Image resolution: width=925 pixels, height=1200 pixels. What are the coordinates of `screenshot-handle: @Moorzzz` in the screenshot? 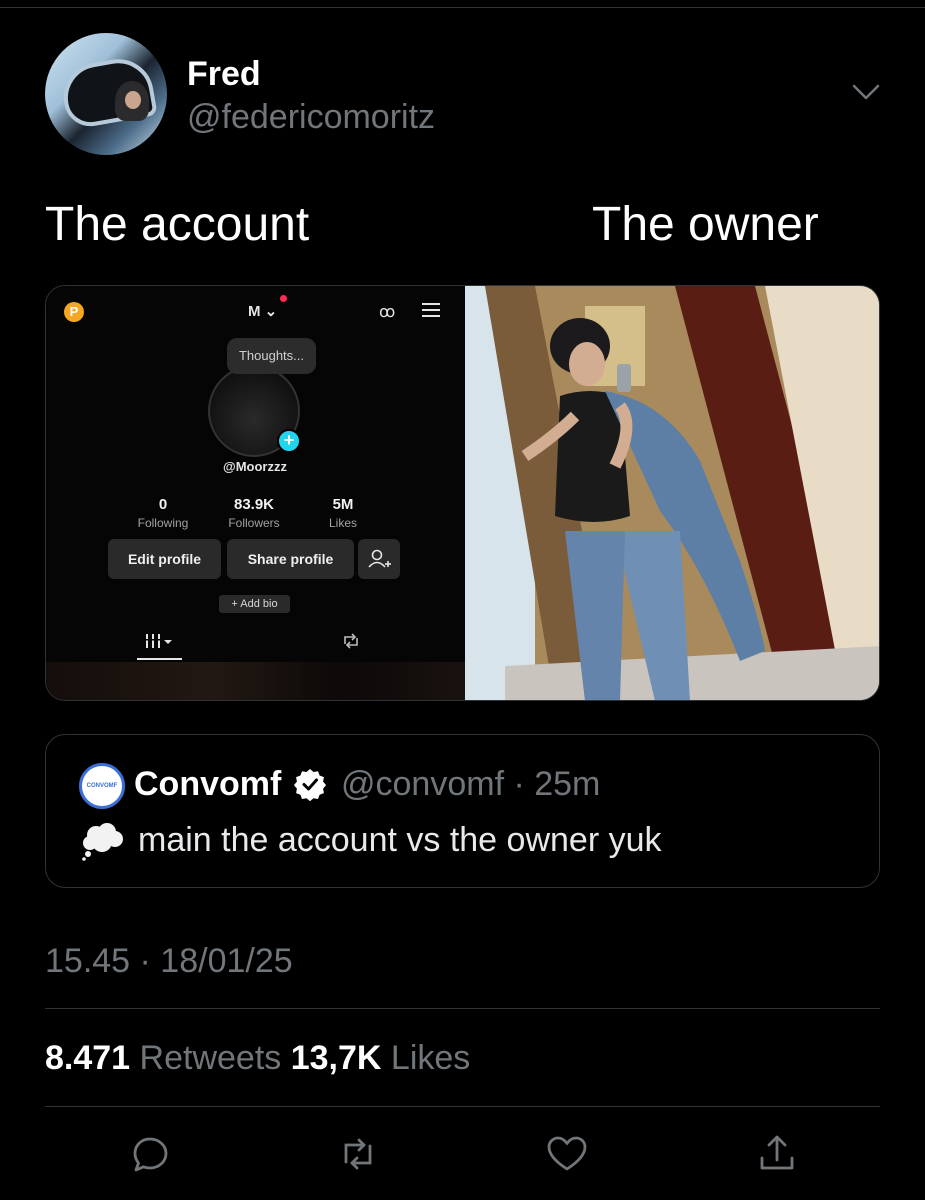 It's located at (255, 466).